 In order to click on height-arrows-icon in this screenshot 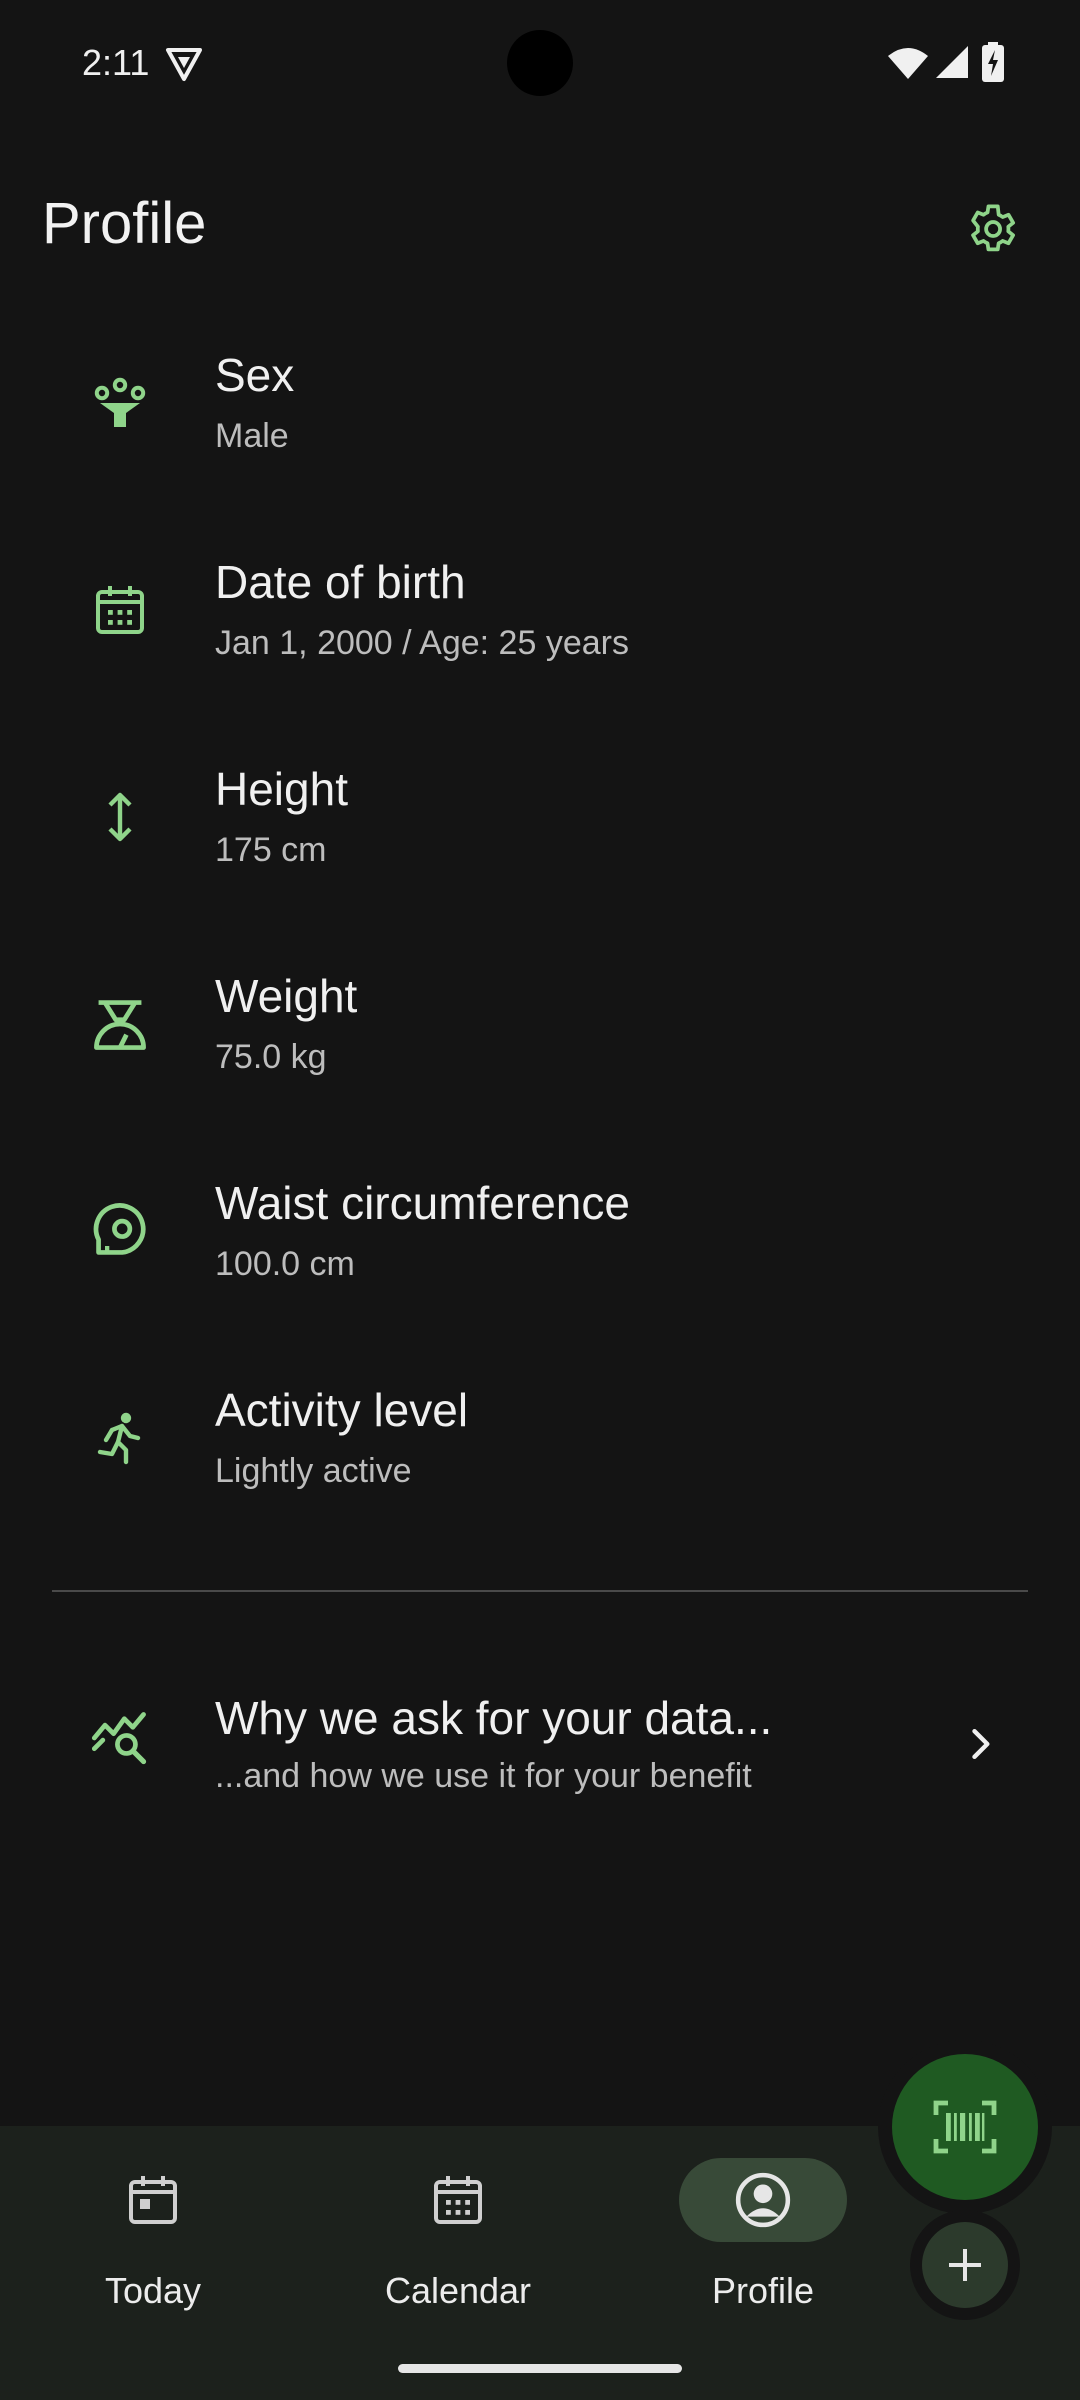, I will do `click(120, 817)`.